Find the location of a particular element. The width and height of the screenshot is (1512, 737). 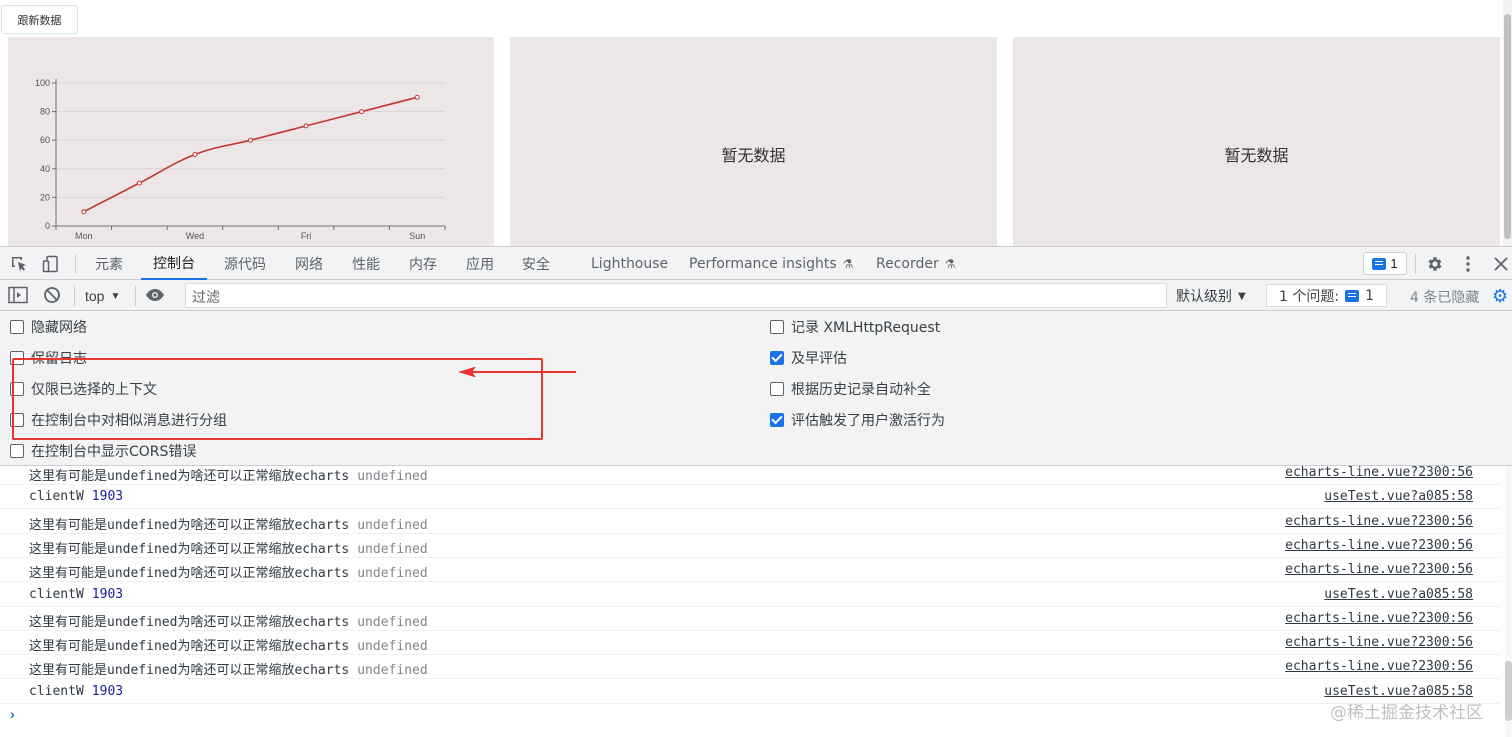

log-message: 这里有可能是undefined为啥还可以正常缩放echarts undefined is located at coordinates (228, 547).